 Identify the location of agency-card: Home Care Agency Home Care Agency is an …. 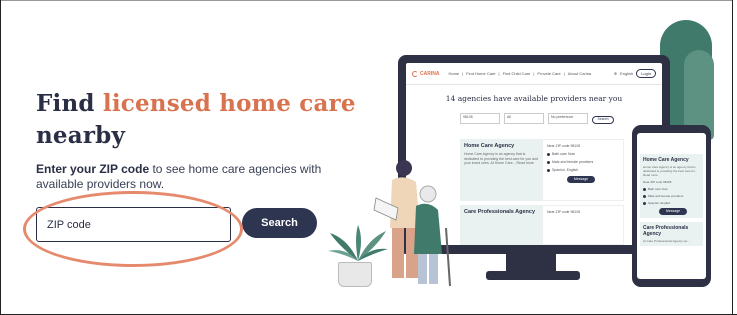
(542, 170).